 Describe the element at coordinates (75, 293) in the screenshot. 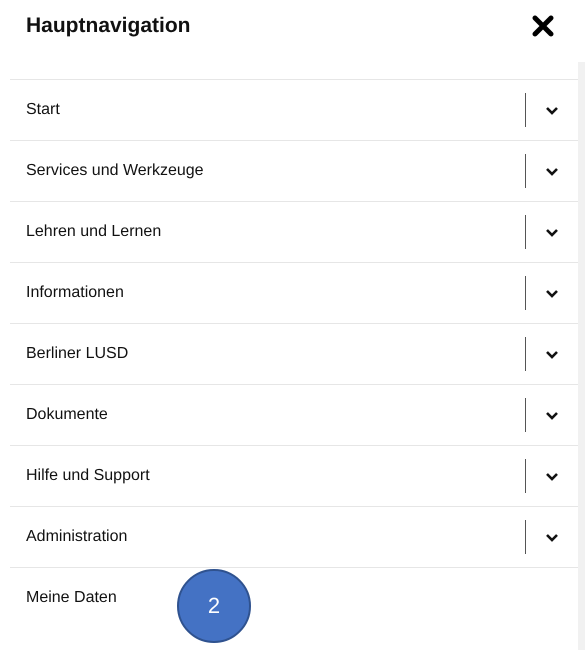

I see `menu-item: Informationen` at that location.